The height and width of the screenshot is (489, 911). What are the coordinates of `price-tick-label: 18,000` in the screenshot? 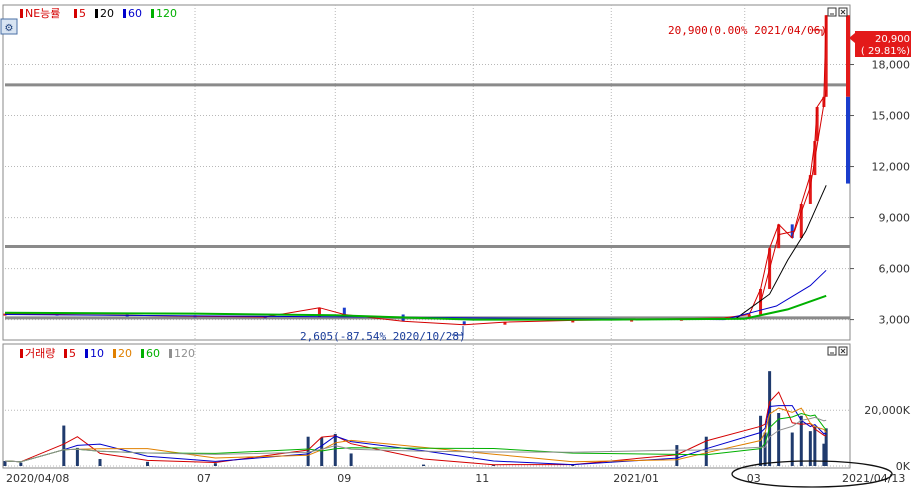 It's located at (891, 65).